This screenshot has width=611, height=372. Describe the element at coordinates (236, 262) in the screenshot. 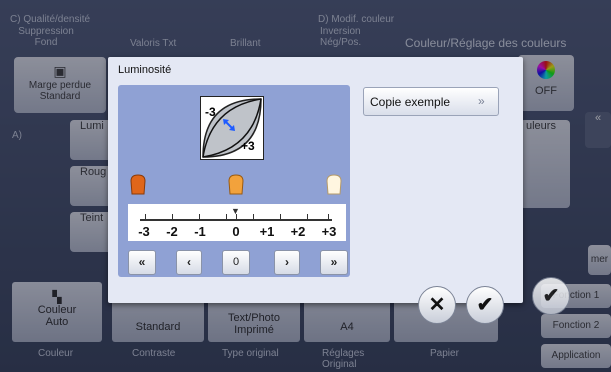

I see `value-display: 0` at that location.